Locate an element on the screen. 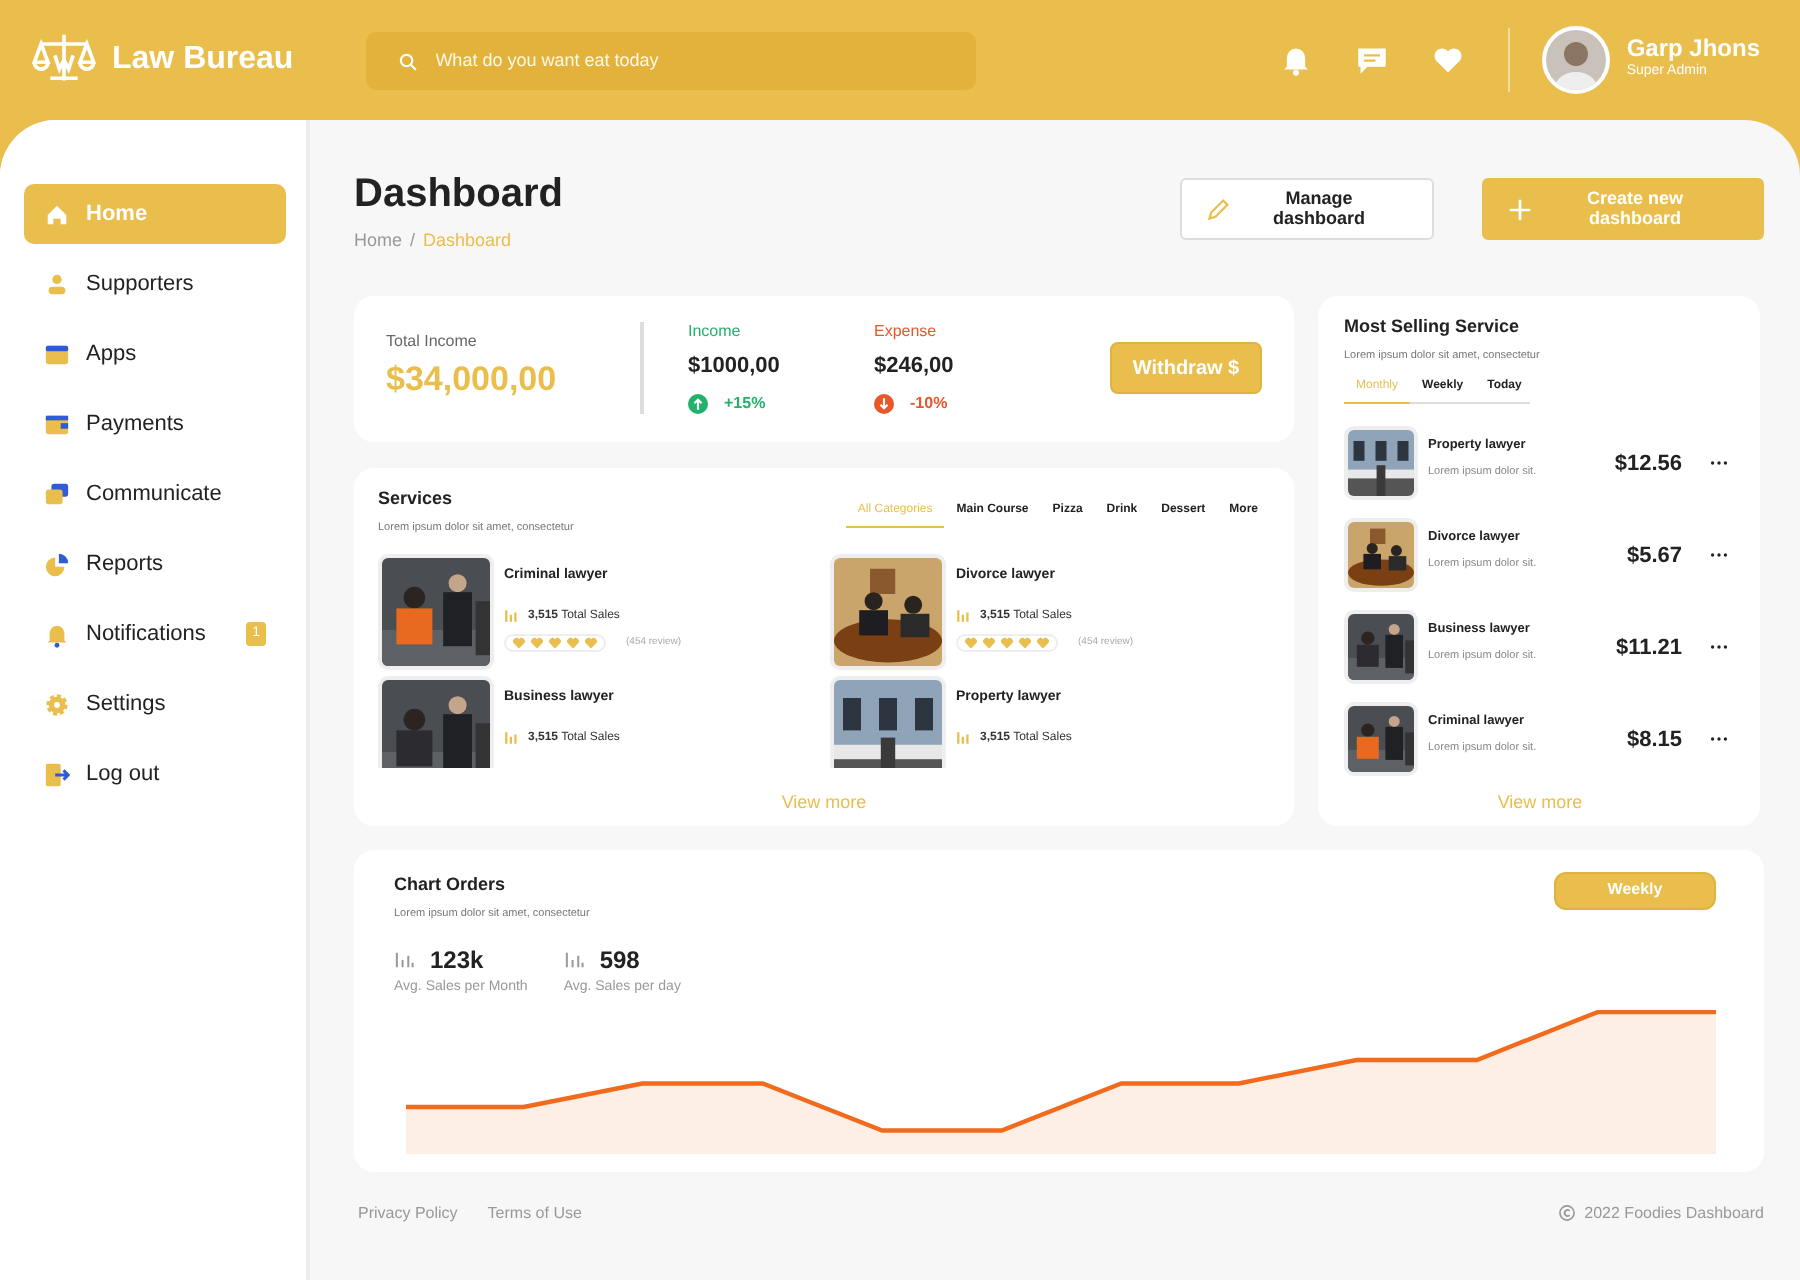 The height and width of the screenshot is (1280, 1800). sidebar-item: Reports is located at coordinates (155, 564).